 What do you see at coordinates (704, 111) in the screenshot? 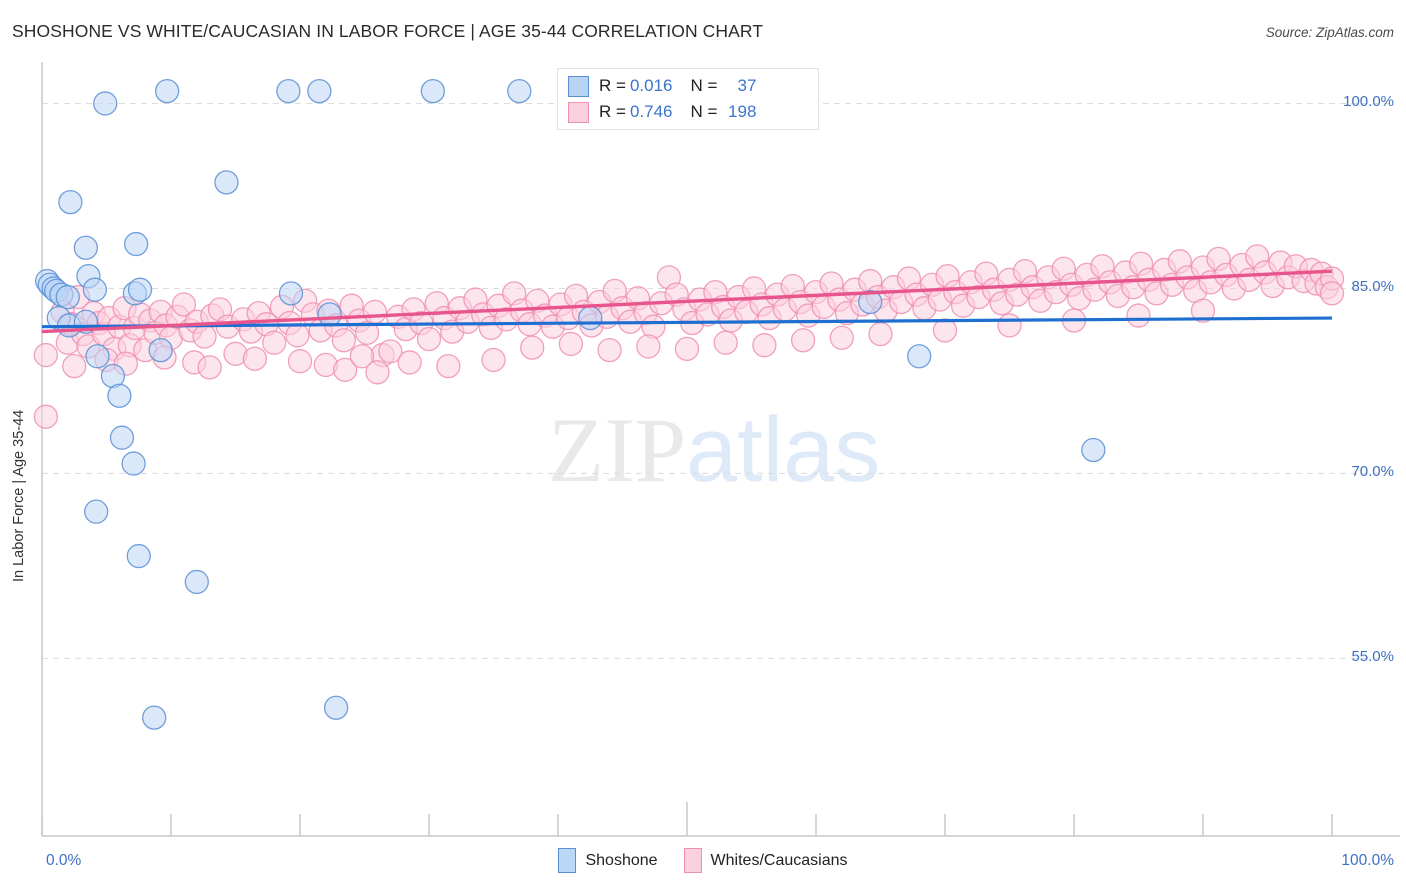
I see `n-label-whites: N =` at bounding box center [704, 111].